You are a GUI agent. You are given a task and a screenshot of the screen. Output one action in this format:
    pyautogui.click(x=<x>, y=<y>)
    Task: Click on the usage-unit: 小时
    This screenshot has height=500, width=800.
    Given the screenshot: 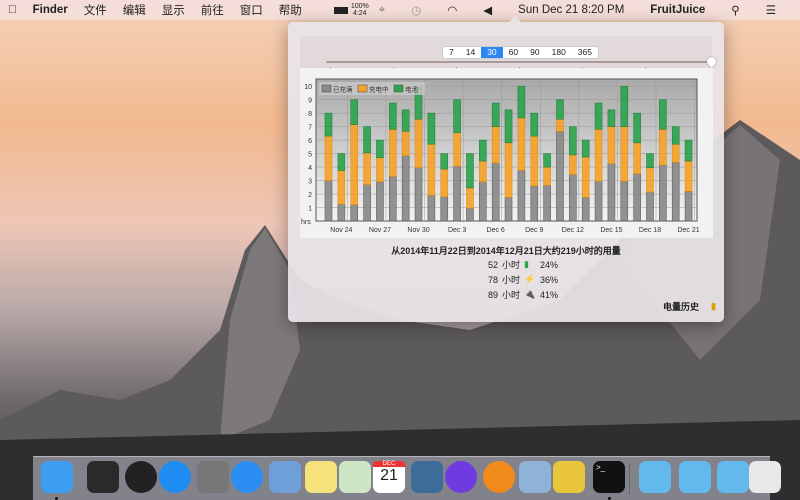 What is the action you would take?
    pyautogui.click(x=511, y=280)
    